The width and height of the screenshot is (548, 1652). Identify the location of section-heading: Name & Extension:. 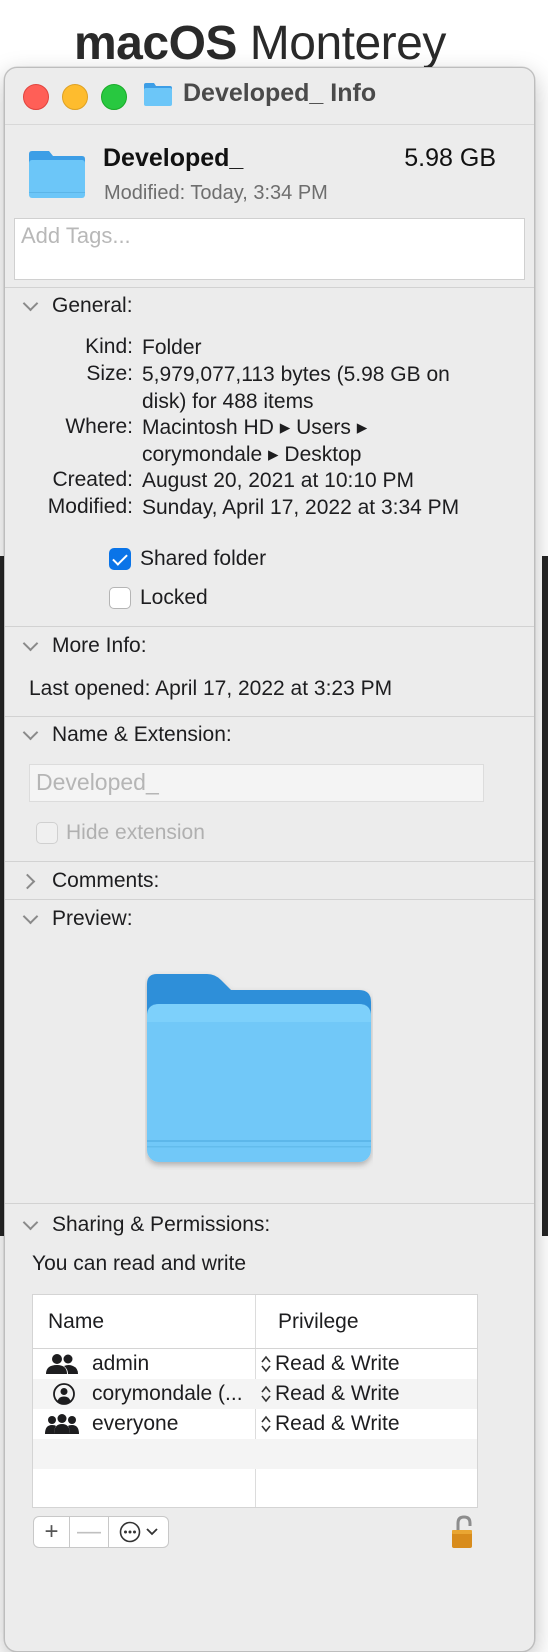
(142, 734).